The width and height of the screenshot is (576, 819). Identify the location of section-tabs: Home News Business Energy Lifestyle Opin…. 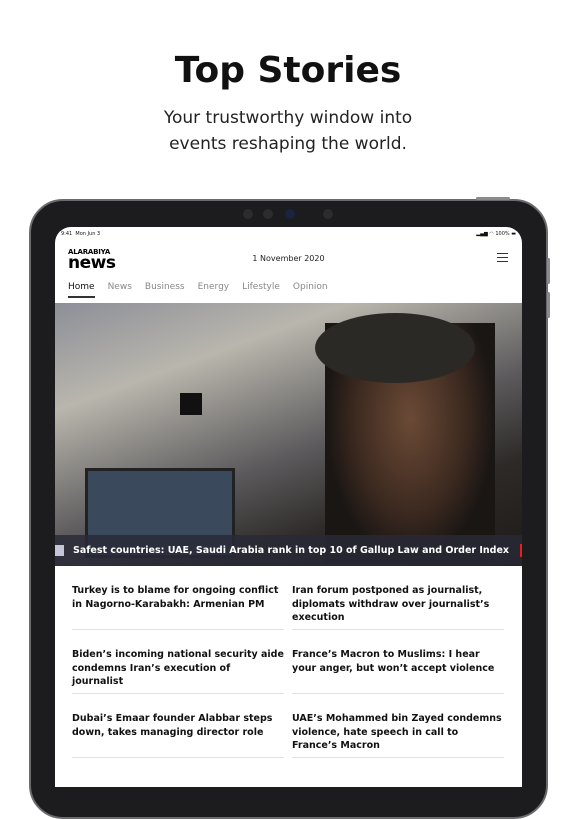
(198, 290).